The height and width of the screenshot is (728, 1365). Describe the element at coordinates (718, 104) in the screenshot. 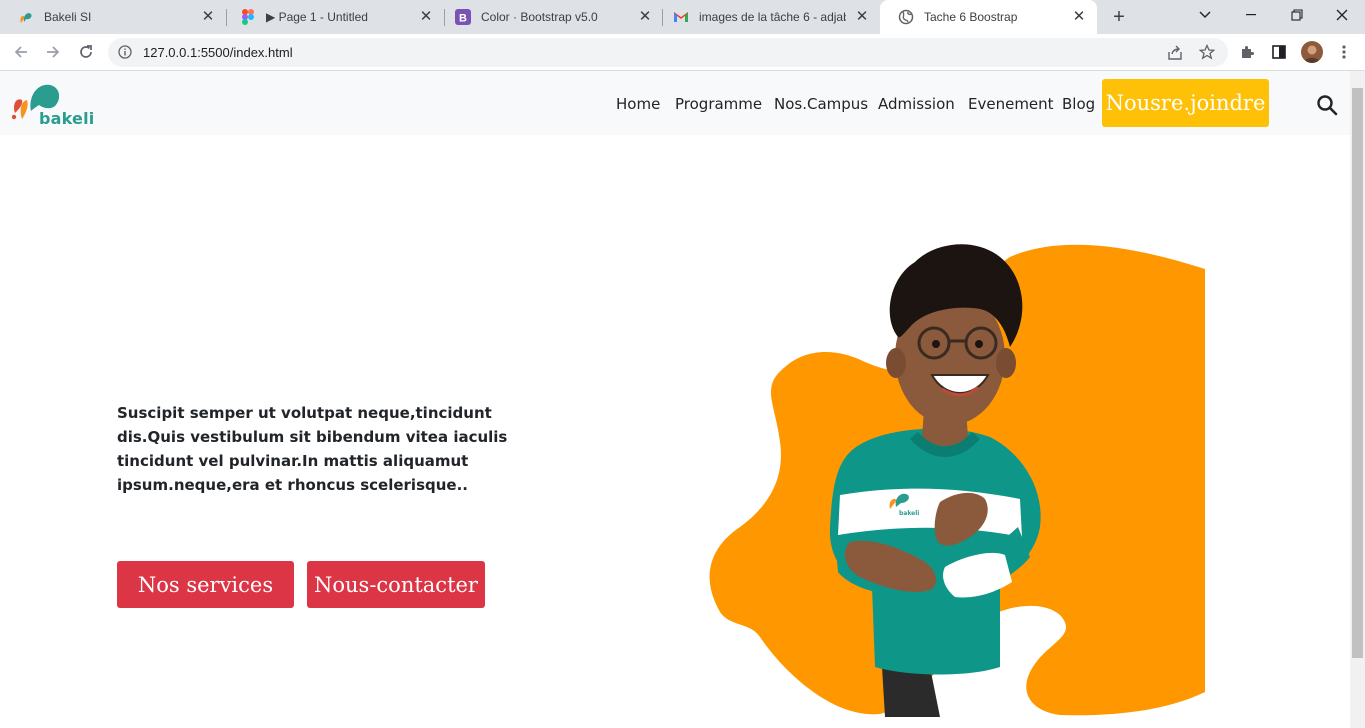

I see `nav-programme: Programme` at that location.